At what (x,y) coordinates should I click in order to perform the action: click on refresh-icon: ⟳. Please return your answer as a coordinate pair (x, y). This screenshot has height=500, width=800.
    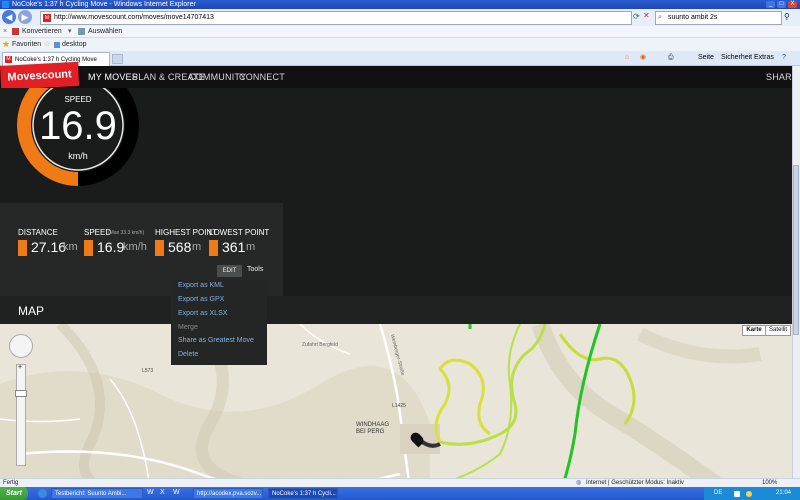
    Looking at the image, I should click on (636, 16).